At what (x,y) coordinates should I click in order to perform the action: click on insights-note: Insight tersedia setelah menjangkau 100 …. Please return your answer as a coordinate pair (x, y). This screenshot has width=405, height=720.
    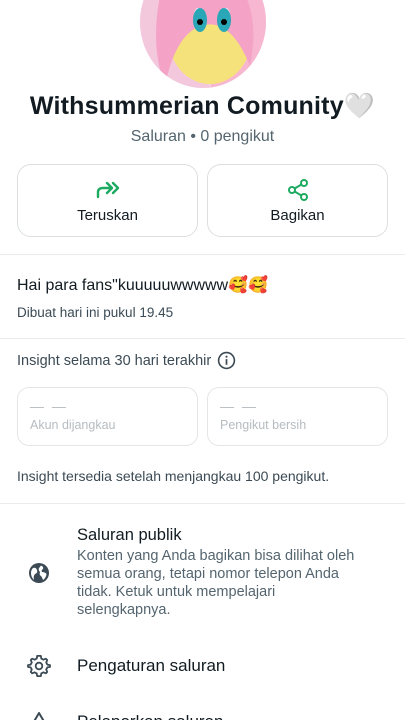
    Looking at the image, I should click on (173, 476).